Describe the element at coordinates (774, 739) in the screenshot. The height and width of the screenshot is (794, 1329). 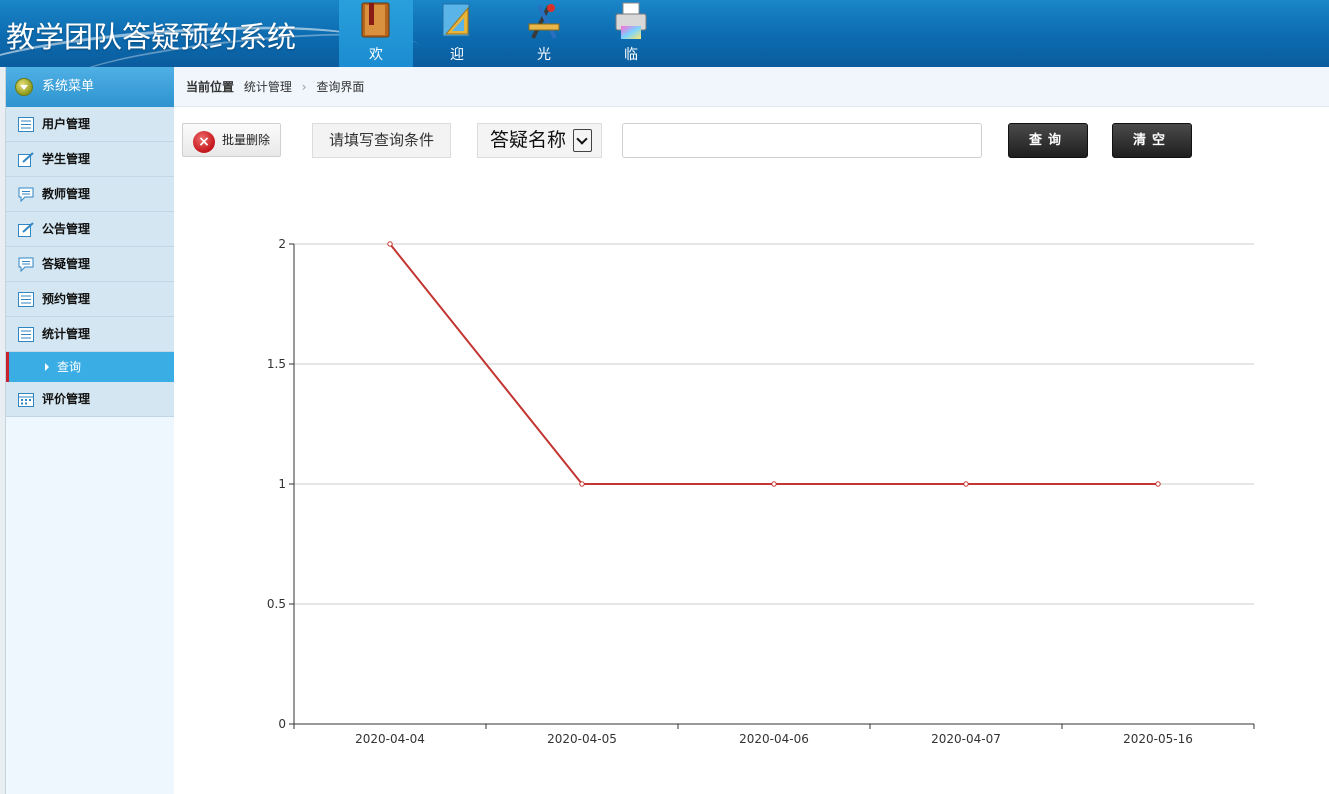
I see `x-tick-label: 2020-04-06` at that location.